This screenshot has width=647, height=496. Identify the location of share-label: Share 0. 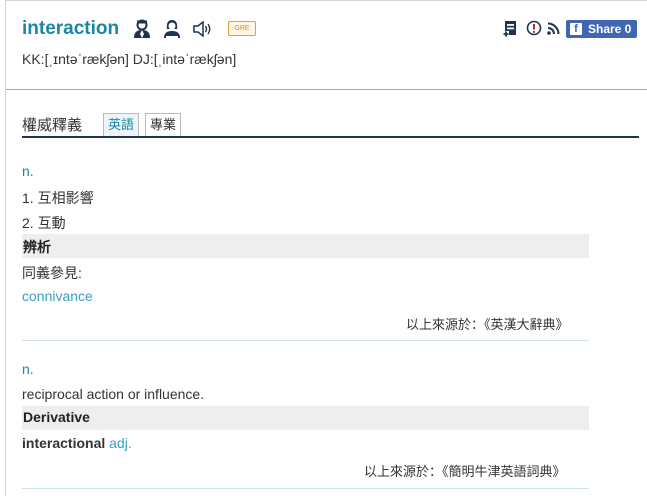
(610, 29).